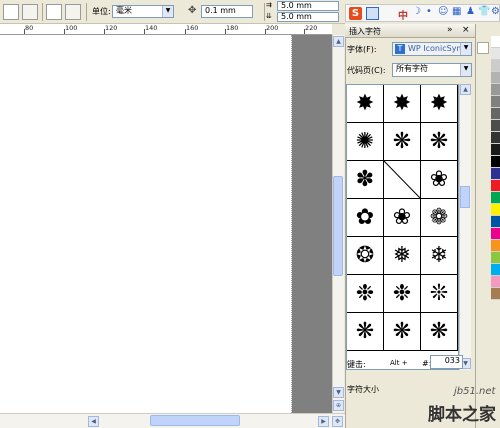  What do you see at coordinates (456, 11) in the screenshot?
I see `keyboard-icon: ▦` at bounding box center [456, 11].